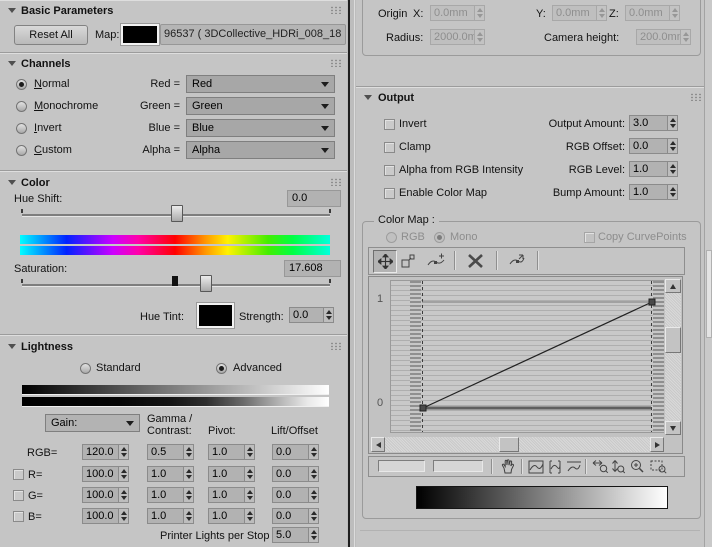 The height and width of the screenshot is (547, 712). Describe the element at coordinates (314, 198) in the screenshot. I see `hue-shift-value: 0.0` at that location.